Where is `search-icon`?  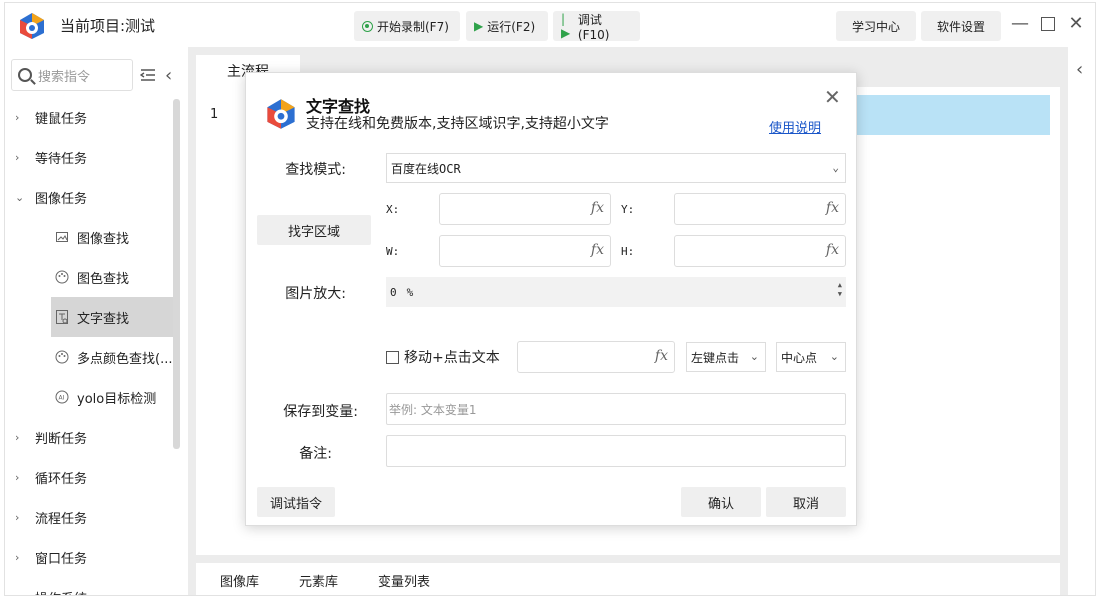 search-icon is located at coordinates (25, 75).